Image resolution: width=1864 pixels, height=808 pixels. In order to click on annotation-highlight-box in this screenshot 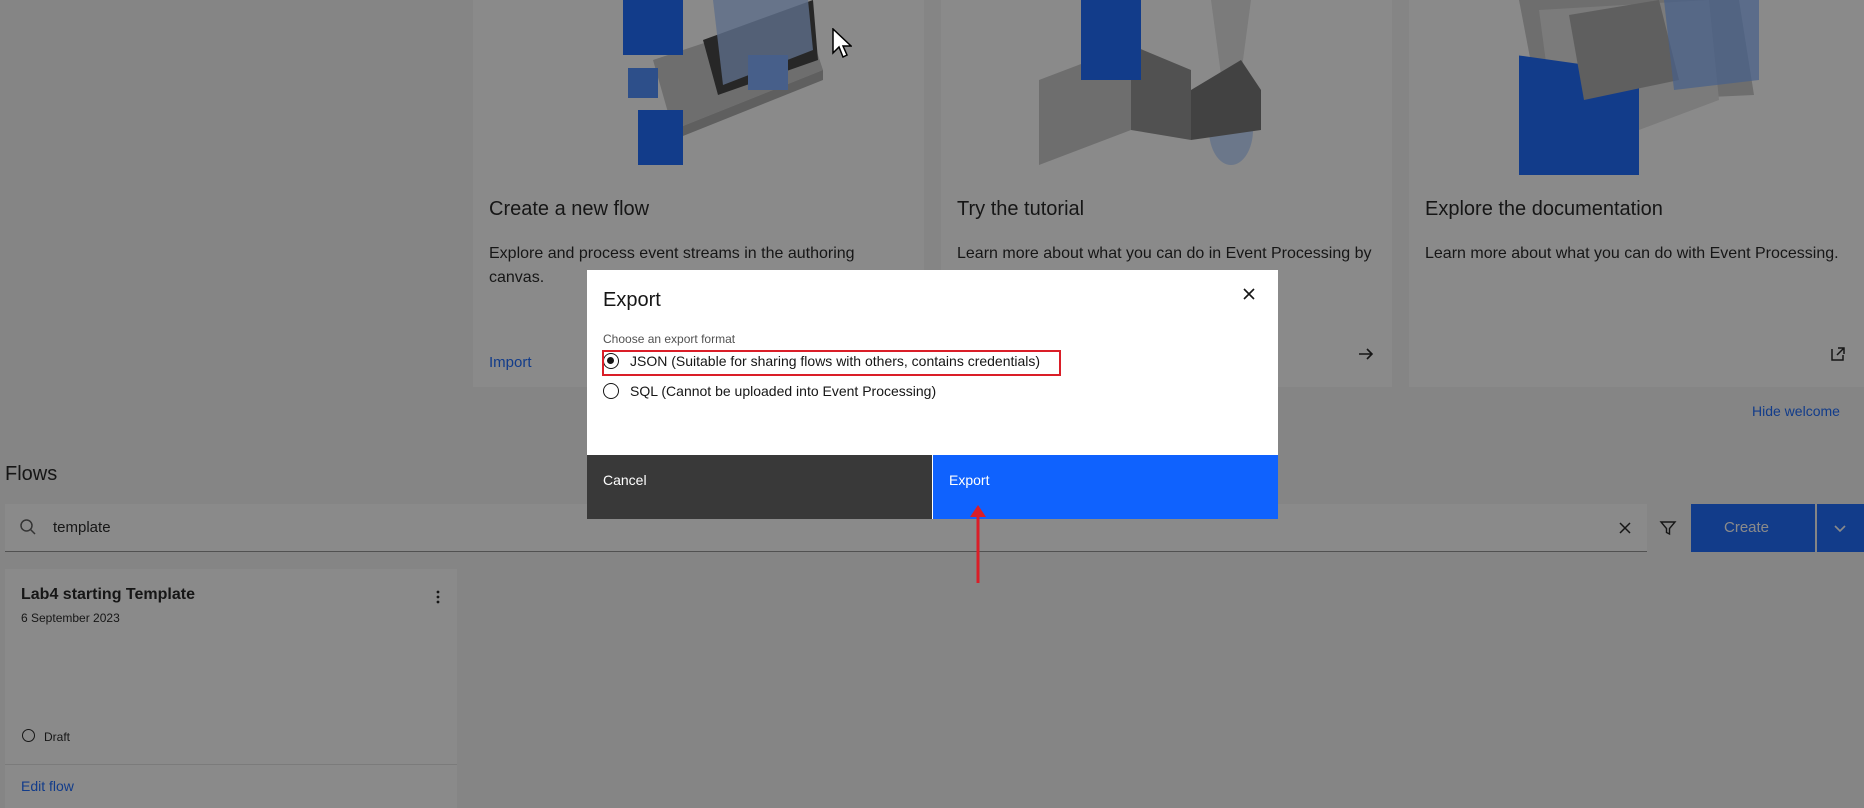, I will do `click(831, 363)`.